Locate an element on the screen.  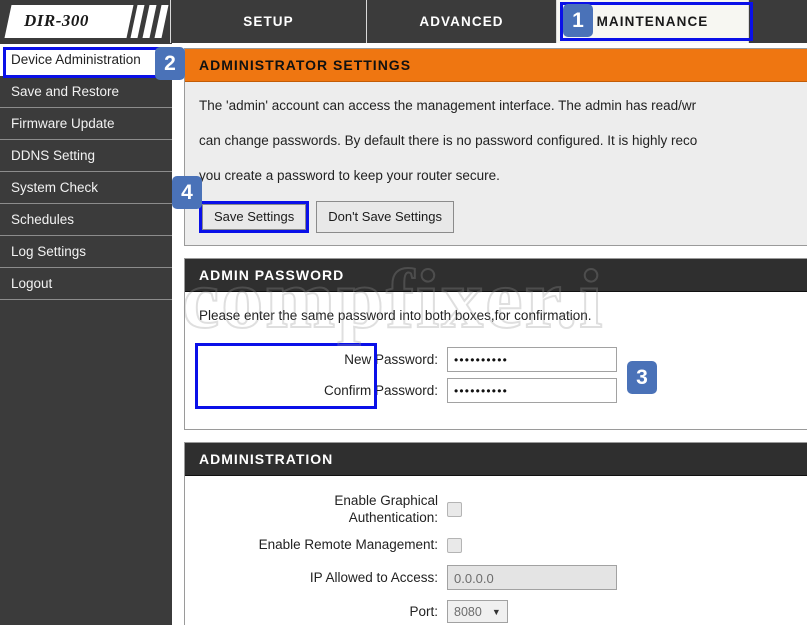
confirm-password-input: •••••••••• is located at coordinates (532, 390).